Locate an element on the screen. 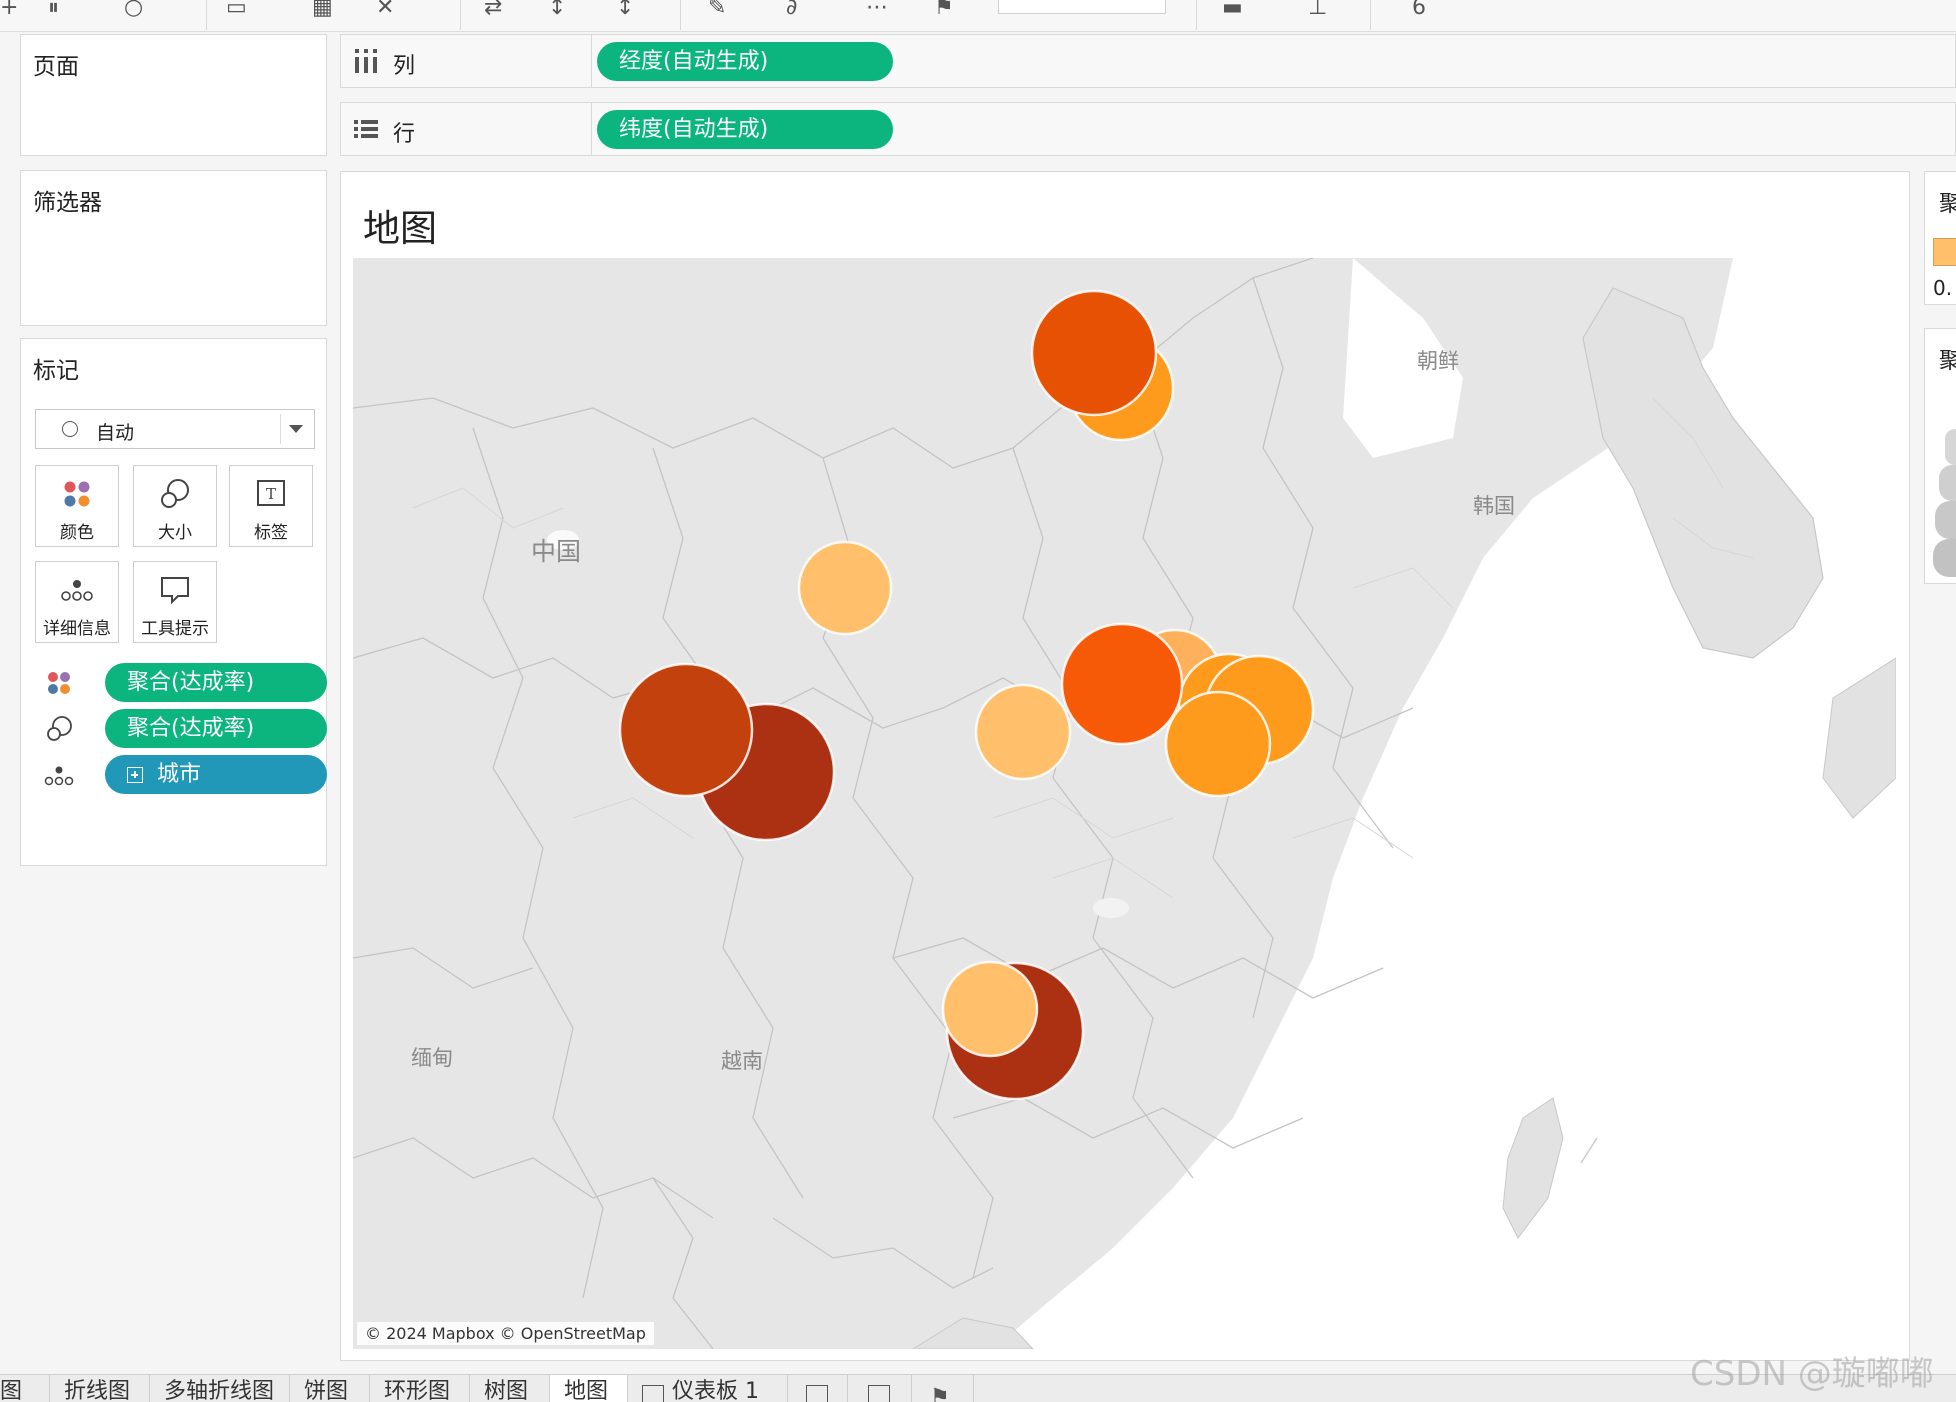 This screenshot has height=1402, width=1956. share-icon: 6 is located at coordinates (1419, 10).